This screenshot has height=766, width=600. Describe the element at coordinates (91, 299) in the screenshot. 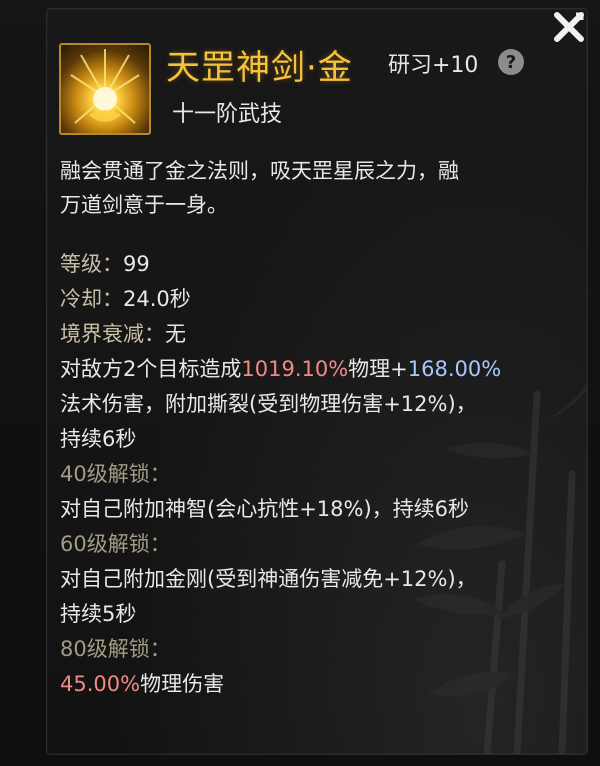

I see `cooldown-label: 冷却：` at that location.